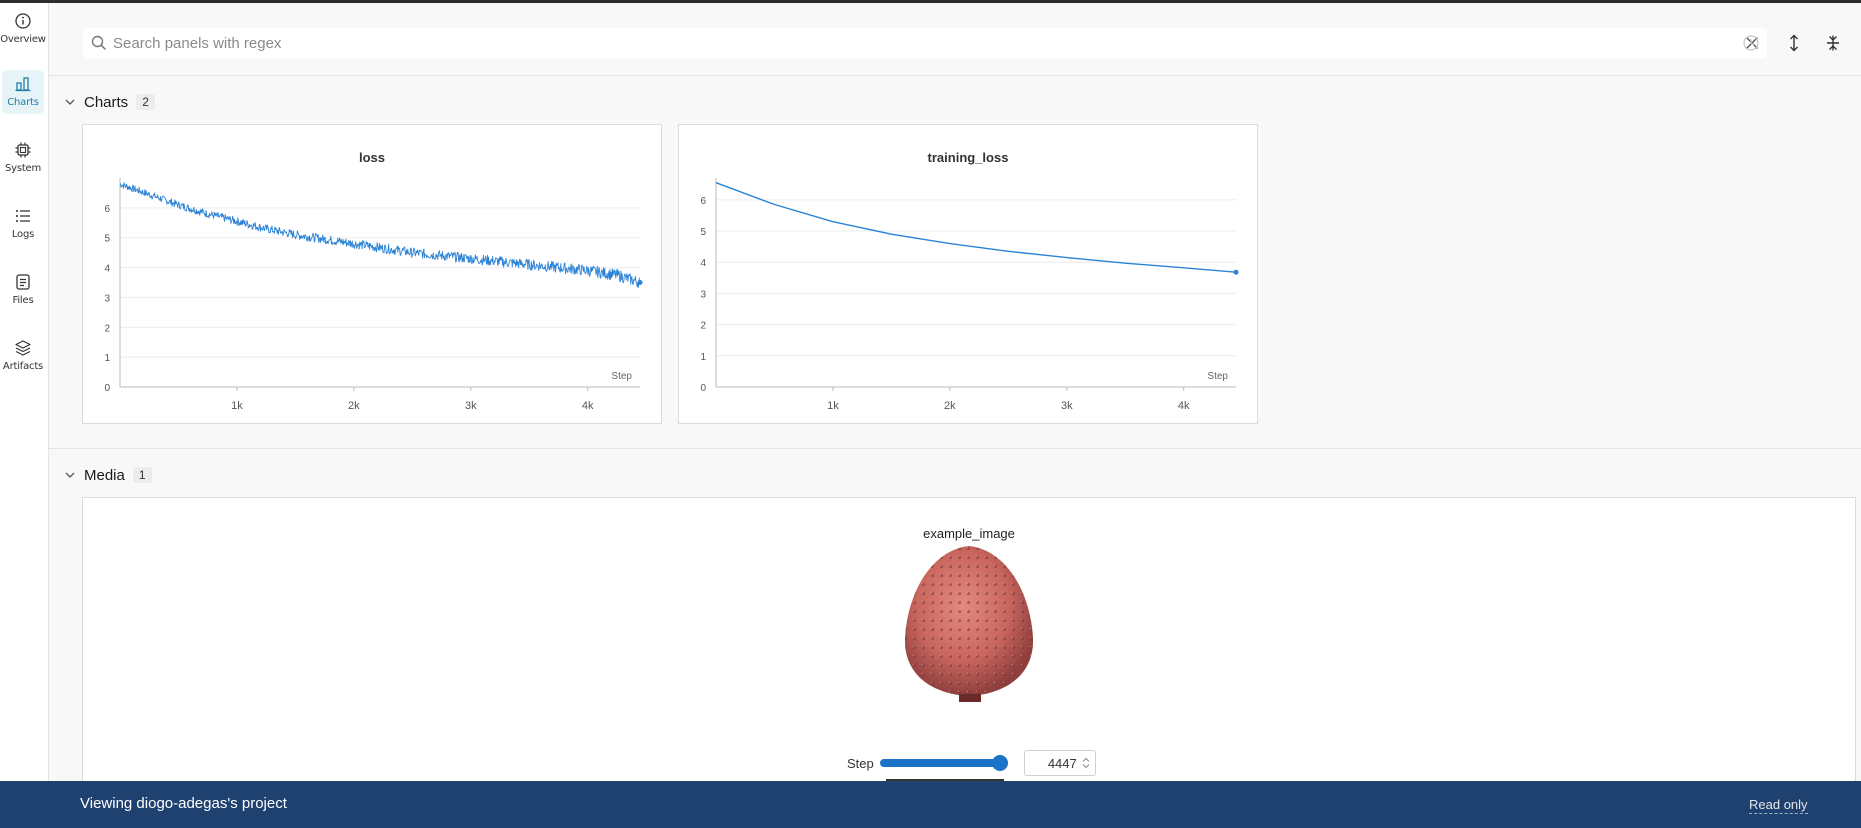  I want to click on sidebar-item-files: Files, so click(23, 290).